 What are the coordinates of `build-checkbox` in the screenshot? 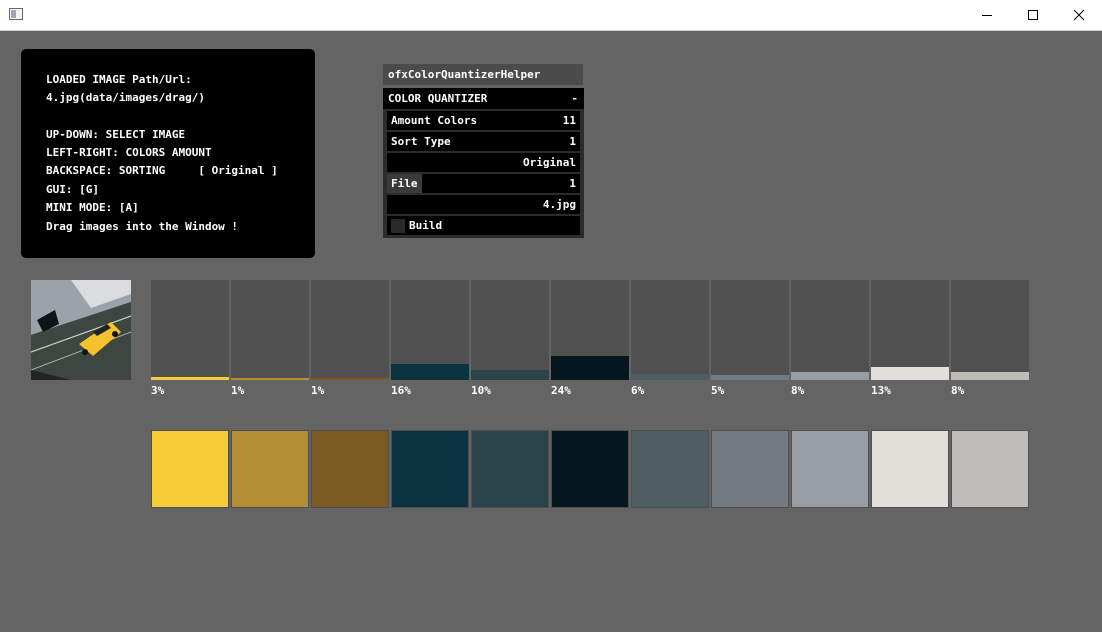 It's located at (398, 226).